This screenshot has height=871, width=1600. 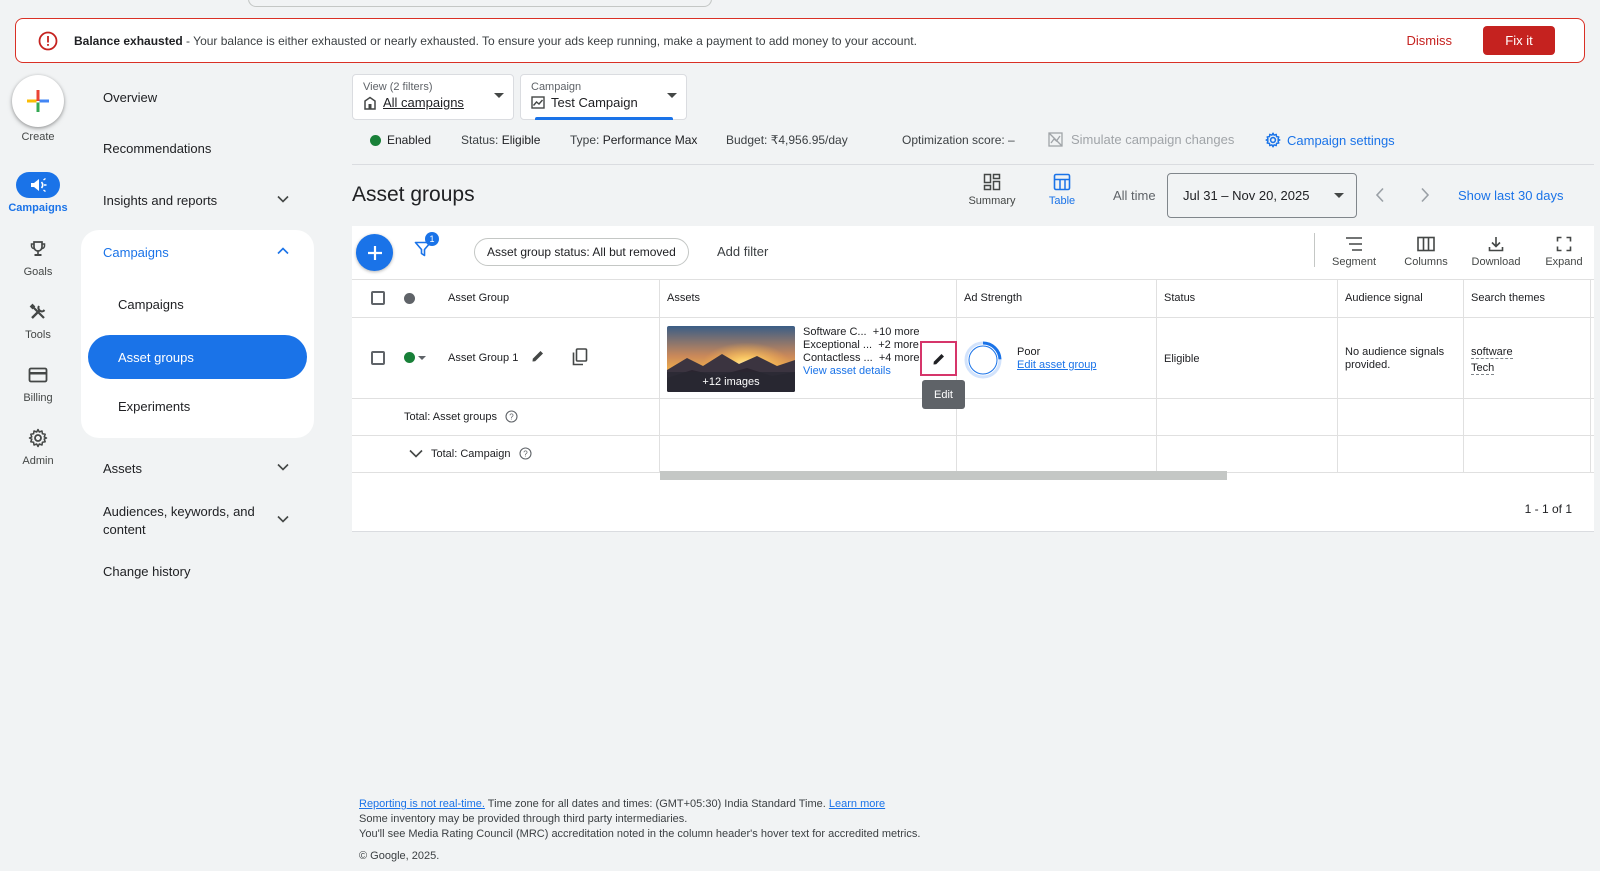 I want to click on status-value: Eligible, so click(x=521, y=140).